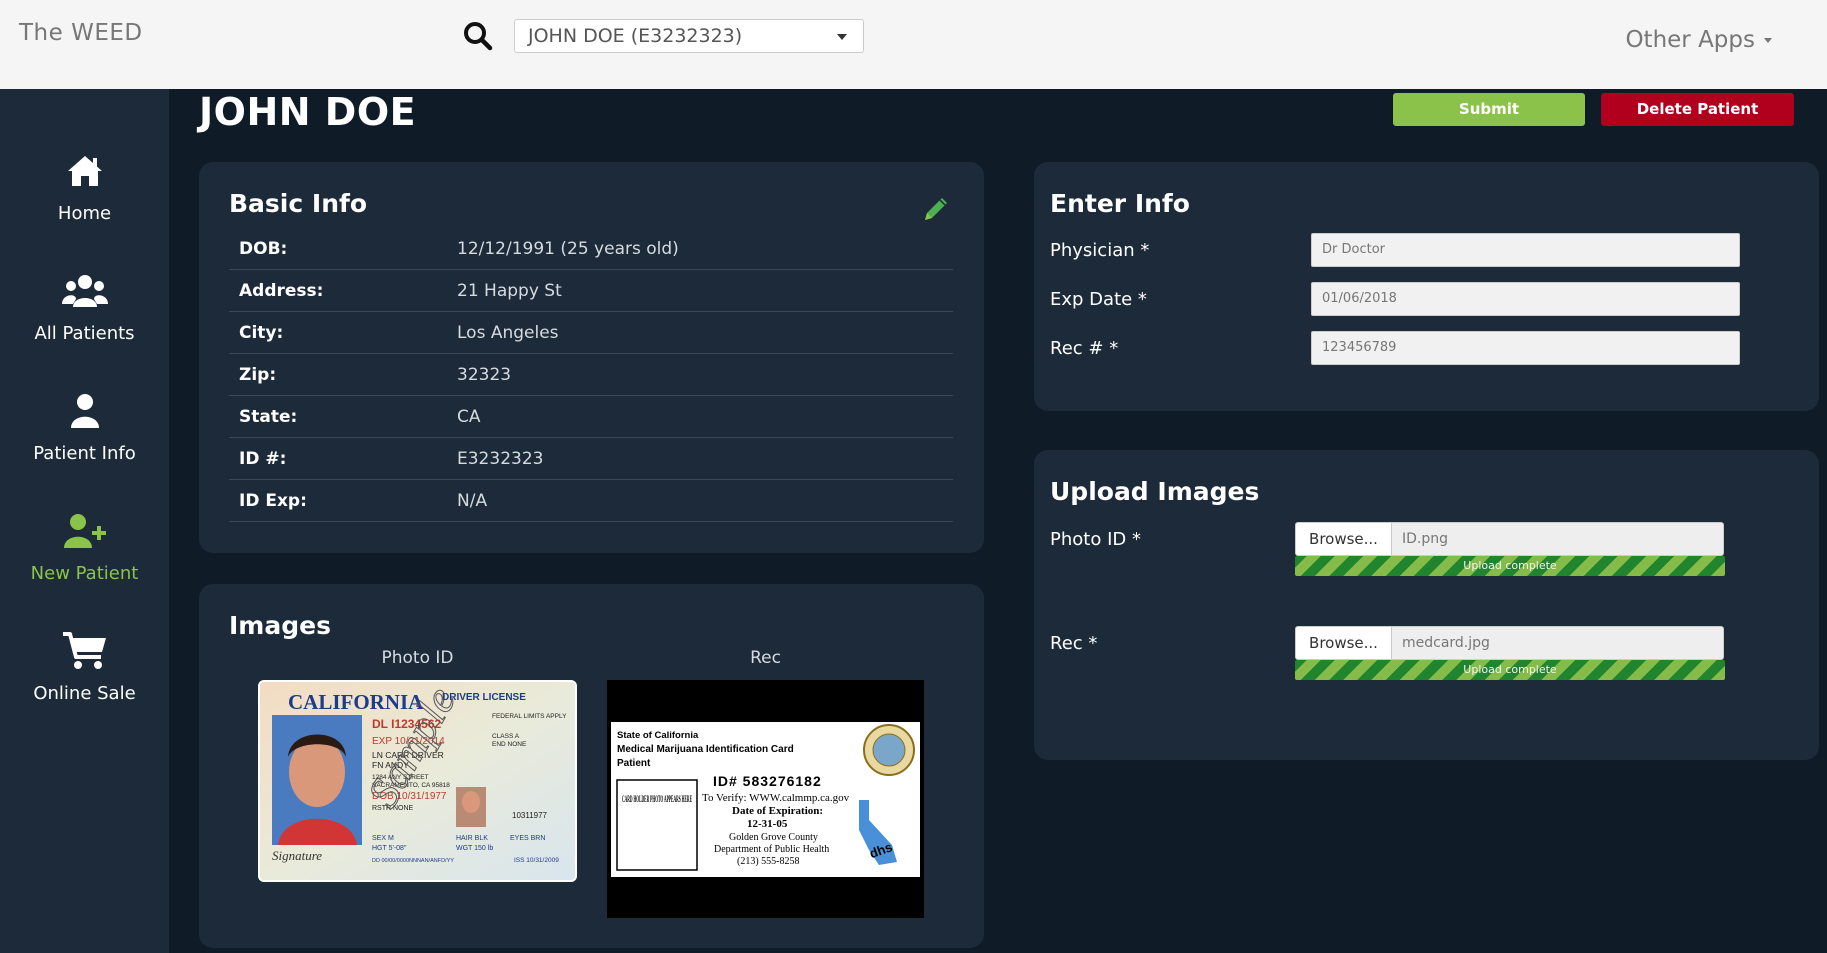 The image size is (1827, 953). Describe the element at coordinates (1074, 643) in the screenshot. I see `rec-upload-label: Rec *` at that location.